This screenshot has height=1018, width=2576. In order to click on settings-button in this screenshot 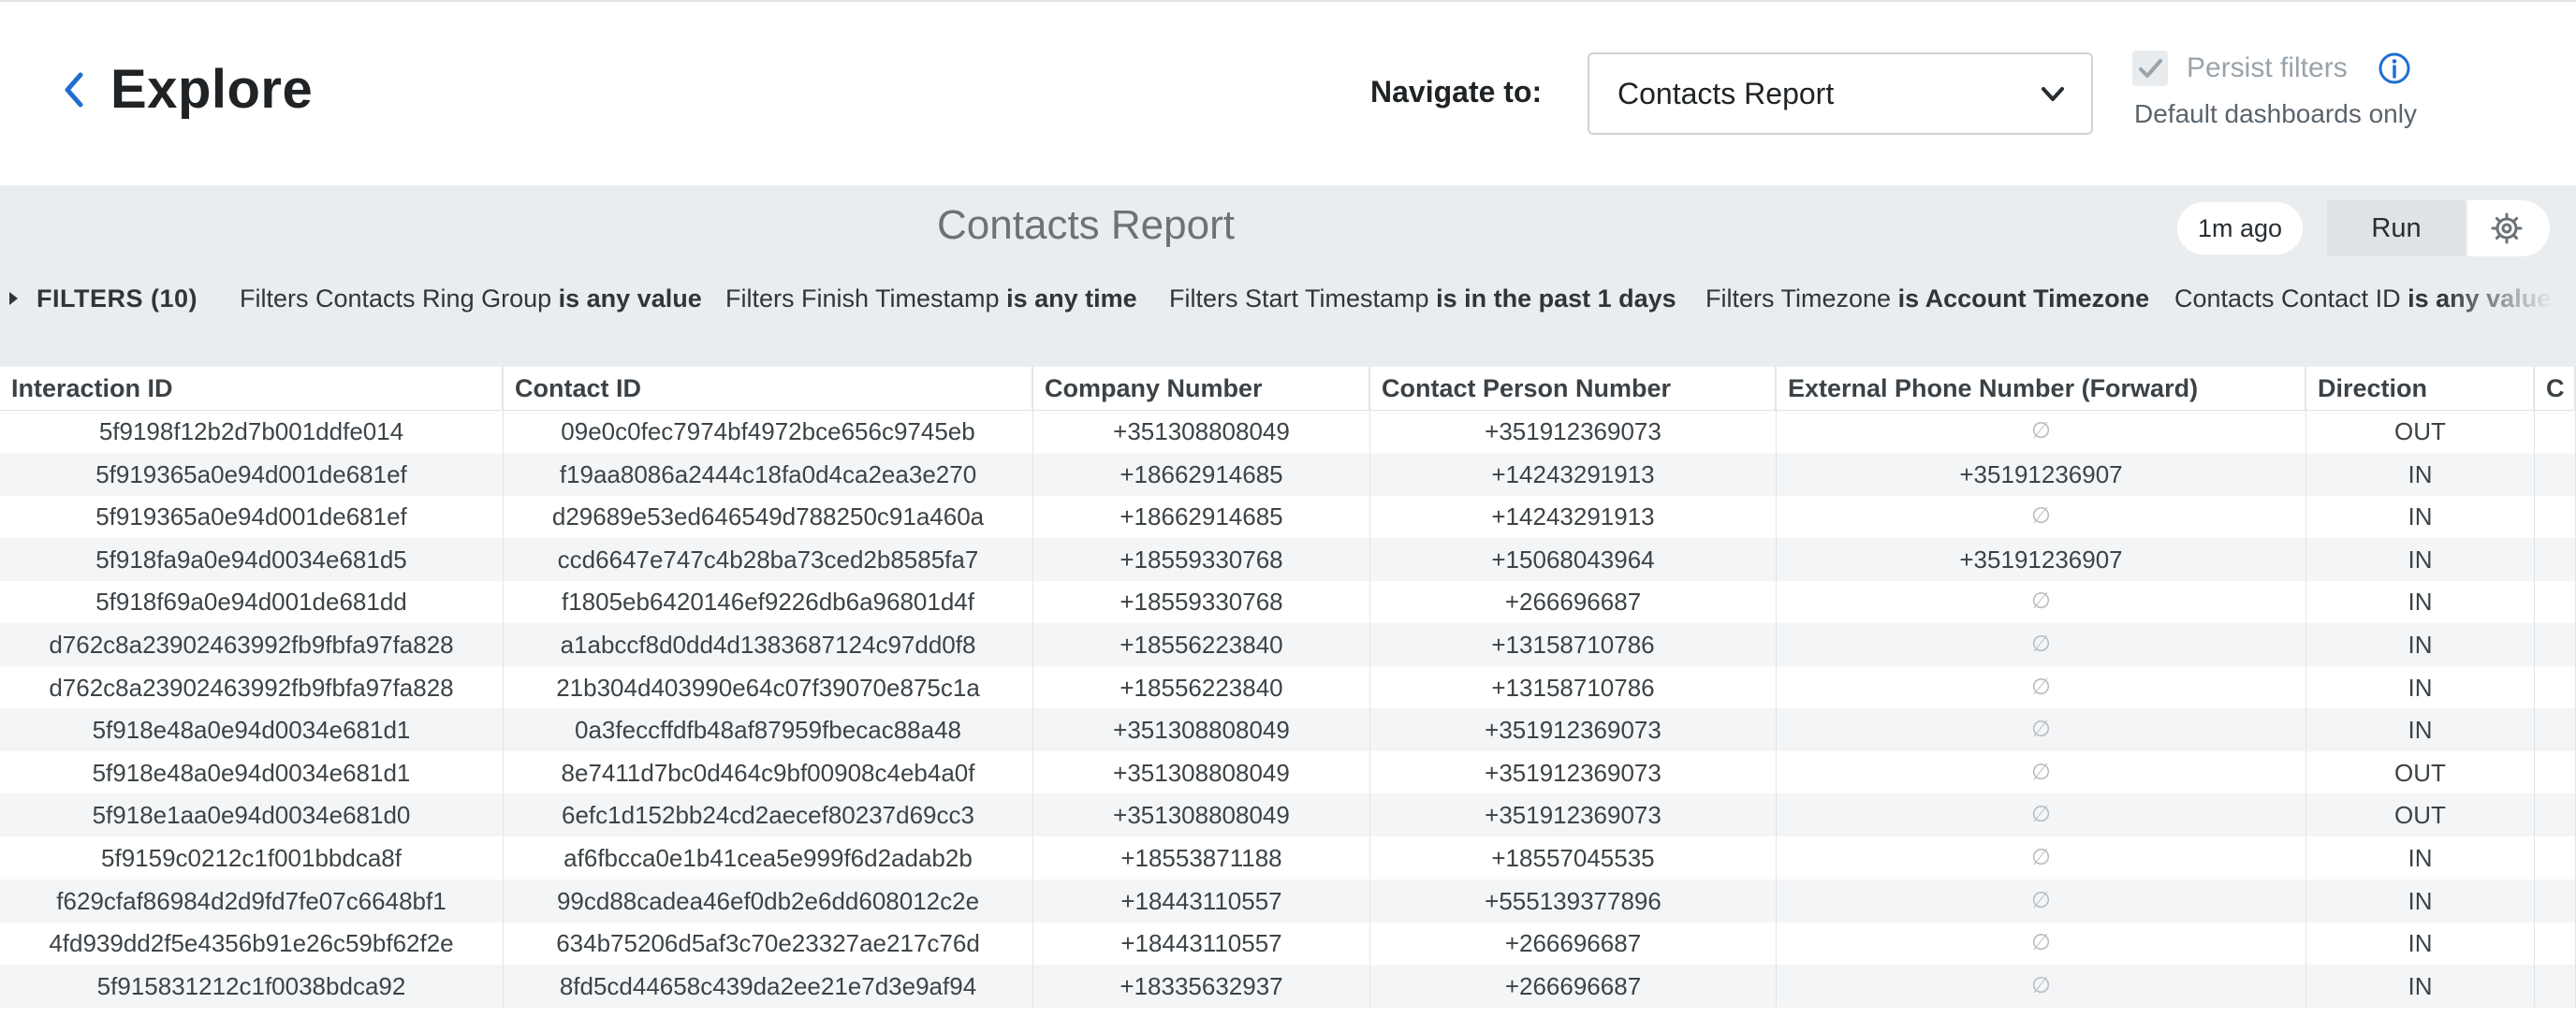, I will do `click(2508, 228)`.